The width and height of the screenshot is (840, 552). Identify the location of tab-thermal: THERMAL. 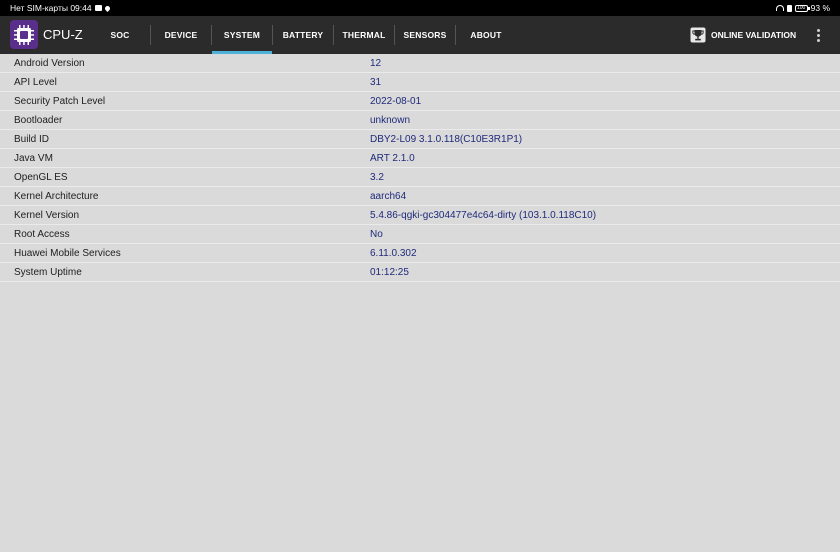
(364, 35).